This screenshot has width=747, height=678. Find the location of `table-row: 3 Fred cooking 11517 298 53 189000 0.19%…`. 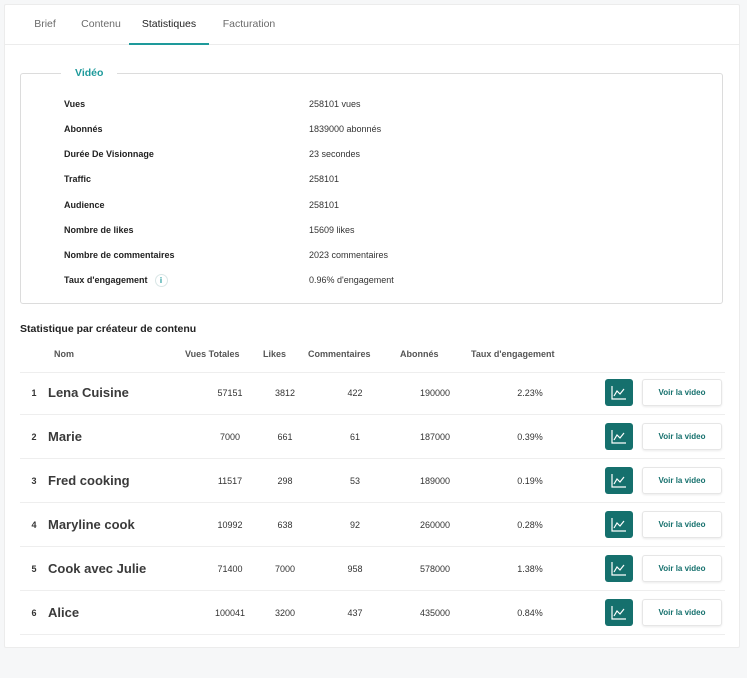

table-row: 3 Fred cooking 11517 298 53 189000 0.19%… is located at coordinates (372, 481).